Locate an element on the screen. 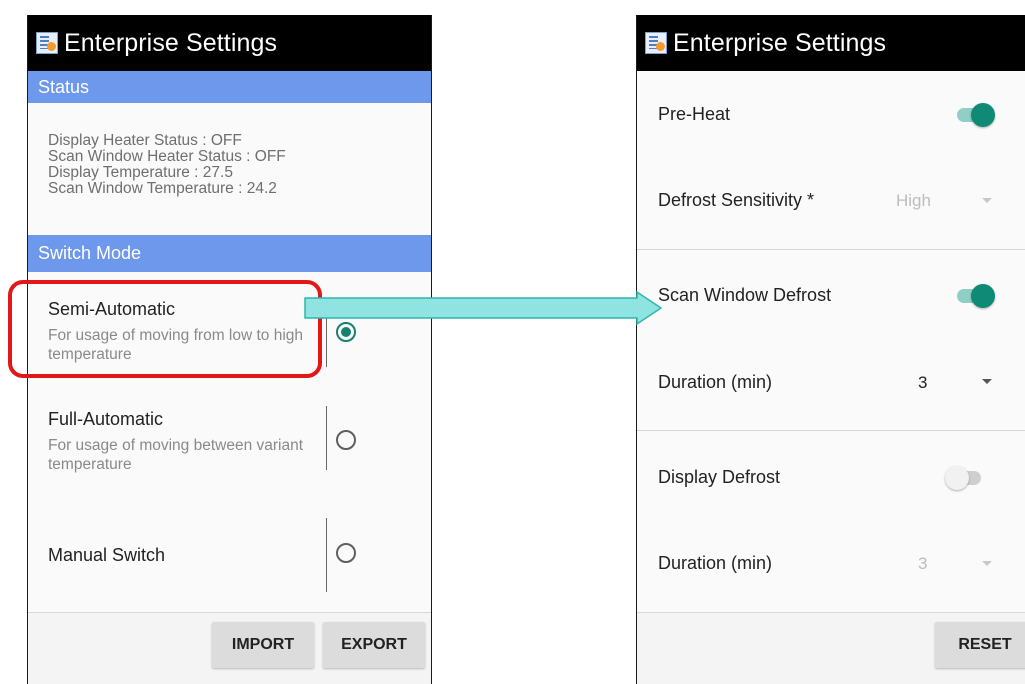 This screenshot has width=1025, height=684. arrow-shape is located at coordinates (483, 308).